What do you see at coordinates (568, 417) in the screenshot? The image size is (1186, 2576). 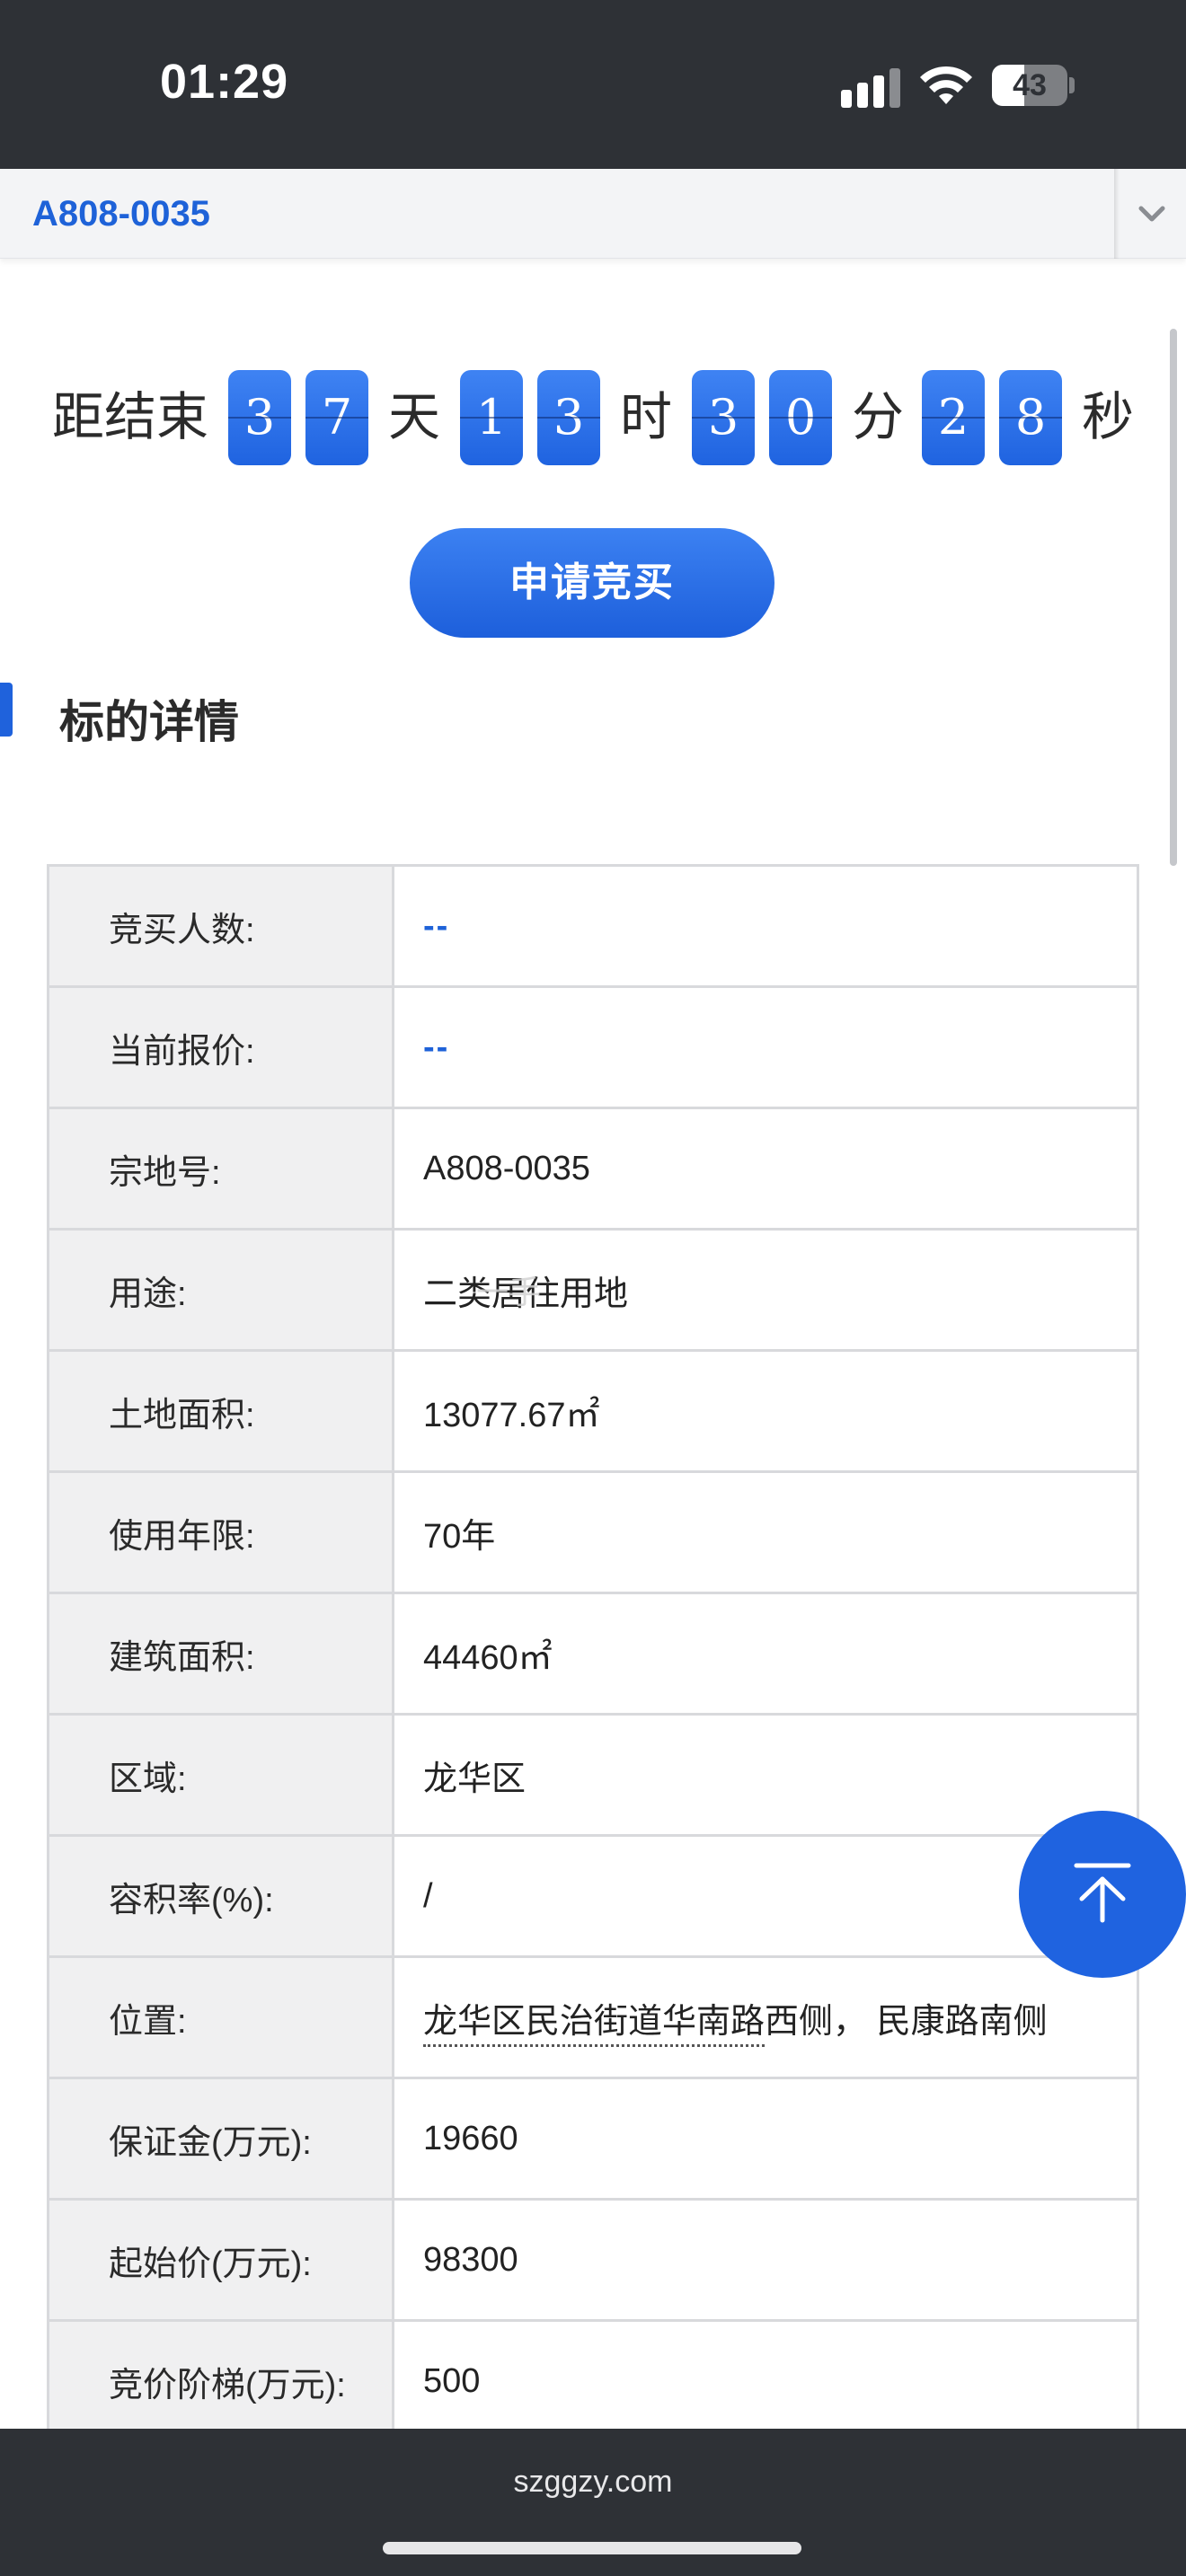 I see `countdown-hour-digit: 3` at bounding box center [568, 417].